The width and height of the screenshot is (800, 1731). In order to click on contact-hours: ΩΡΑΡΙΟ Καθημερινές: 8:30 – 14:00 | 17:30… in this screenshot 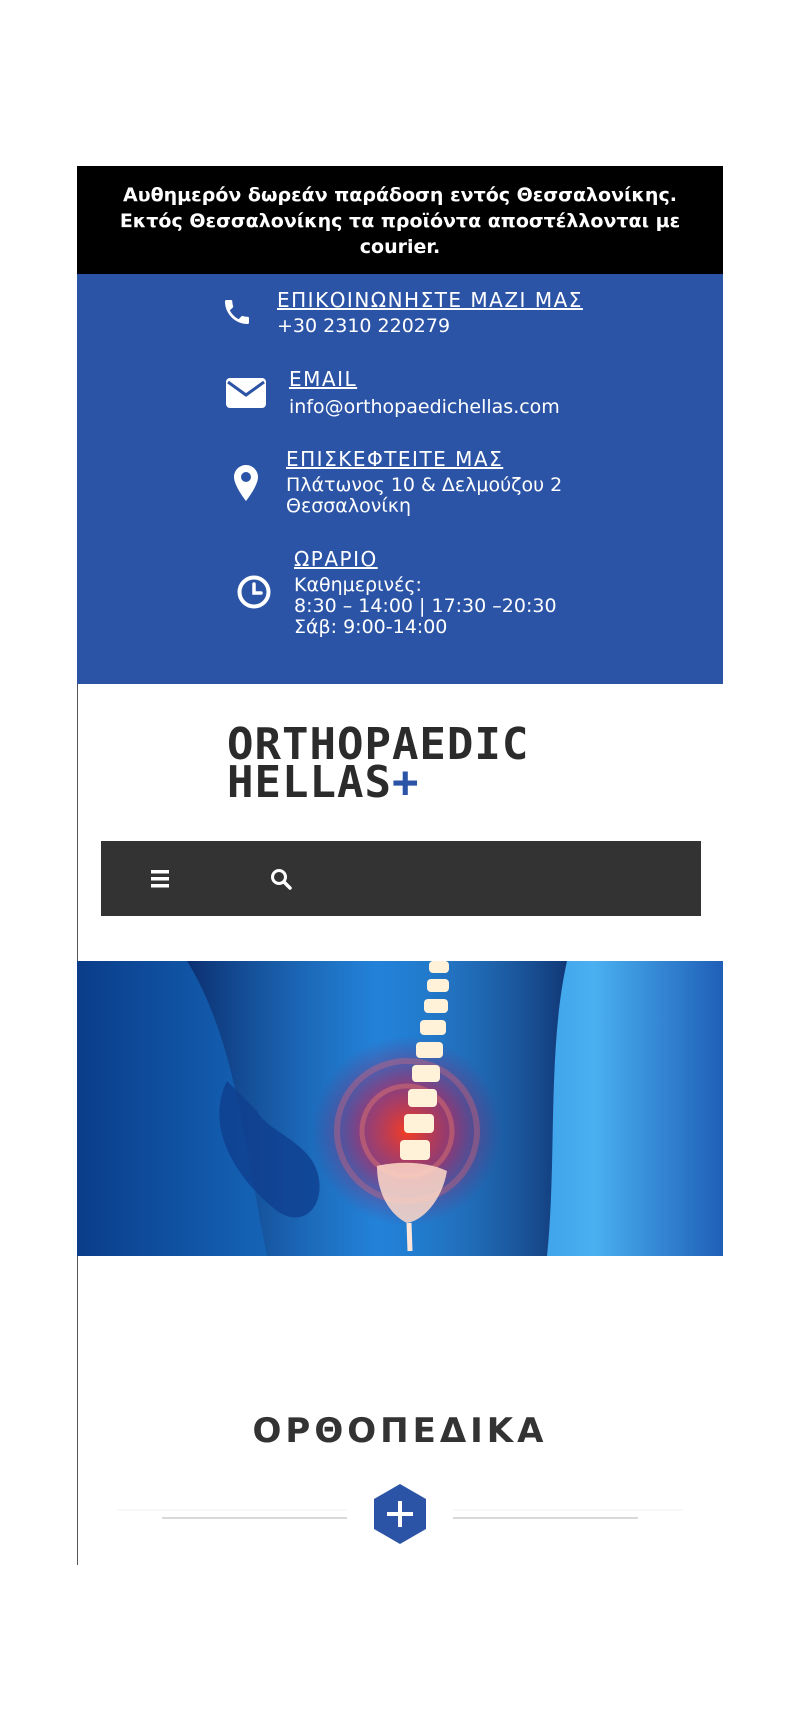, I will do `click(395, 592)`.